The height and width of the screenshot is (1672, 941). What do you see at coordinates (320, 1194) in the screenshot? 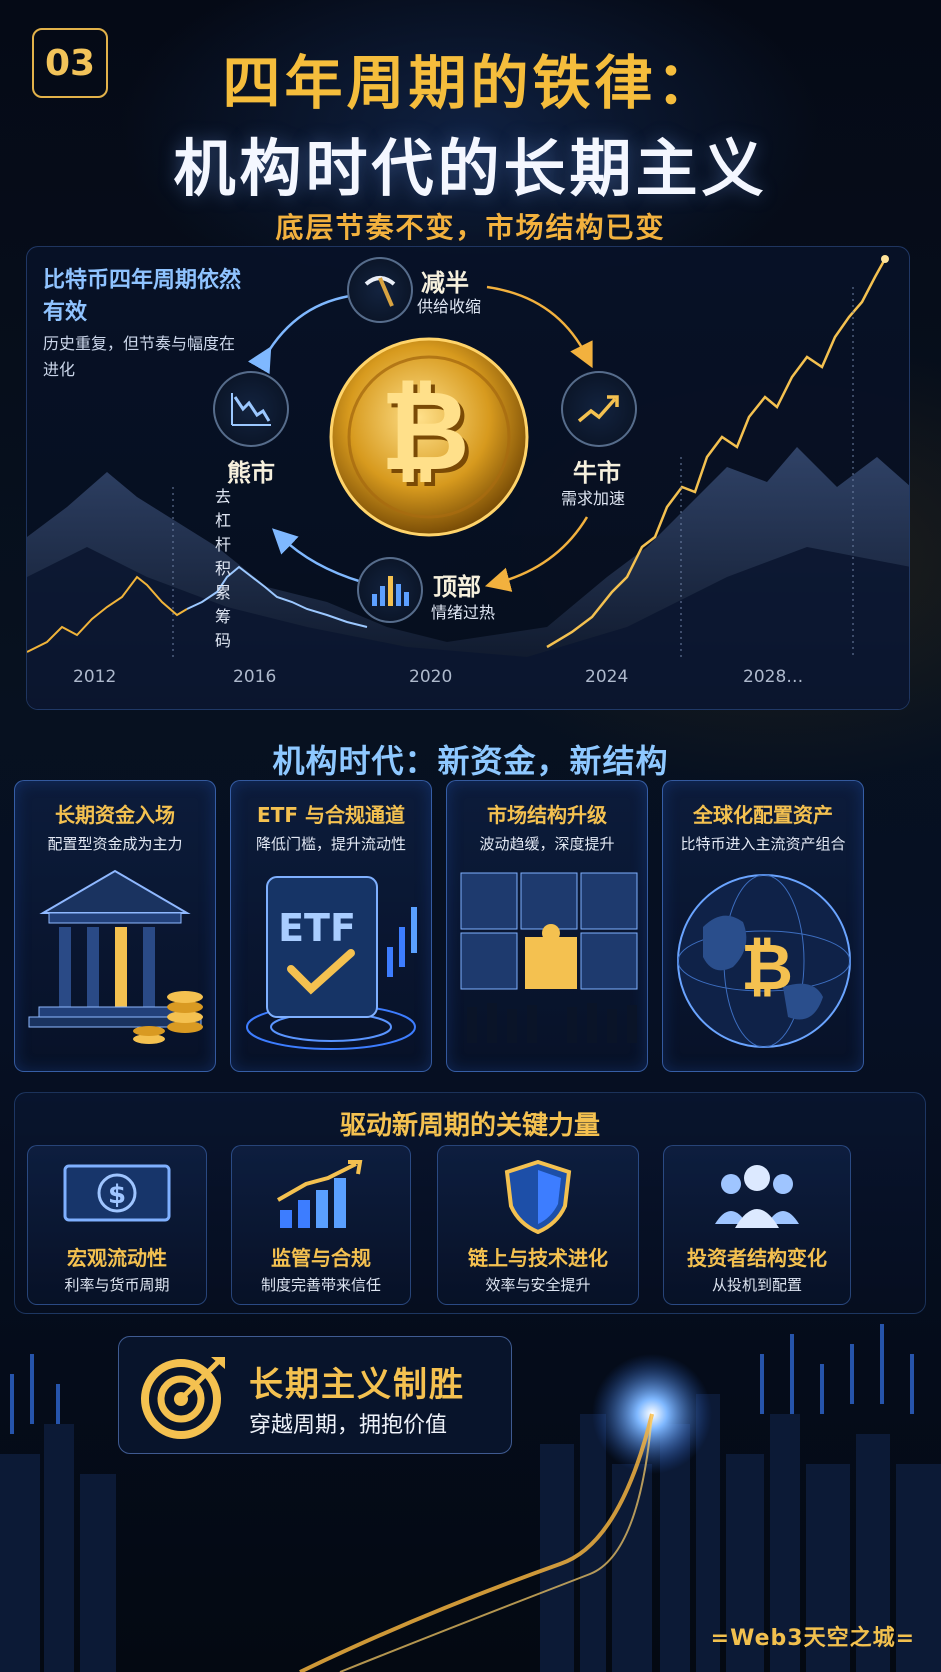
I see `growth-chart-icon` at bounding box center [320, 1194].